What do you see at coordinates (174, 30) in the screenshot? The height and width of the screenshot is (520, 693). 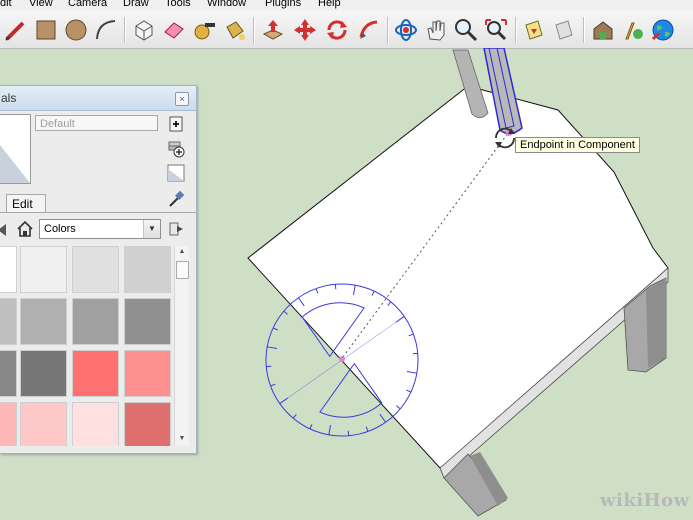 I see `eraser-icon` at bounding box center [174, 30].